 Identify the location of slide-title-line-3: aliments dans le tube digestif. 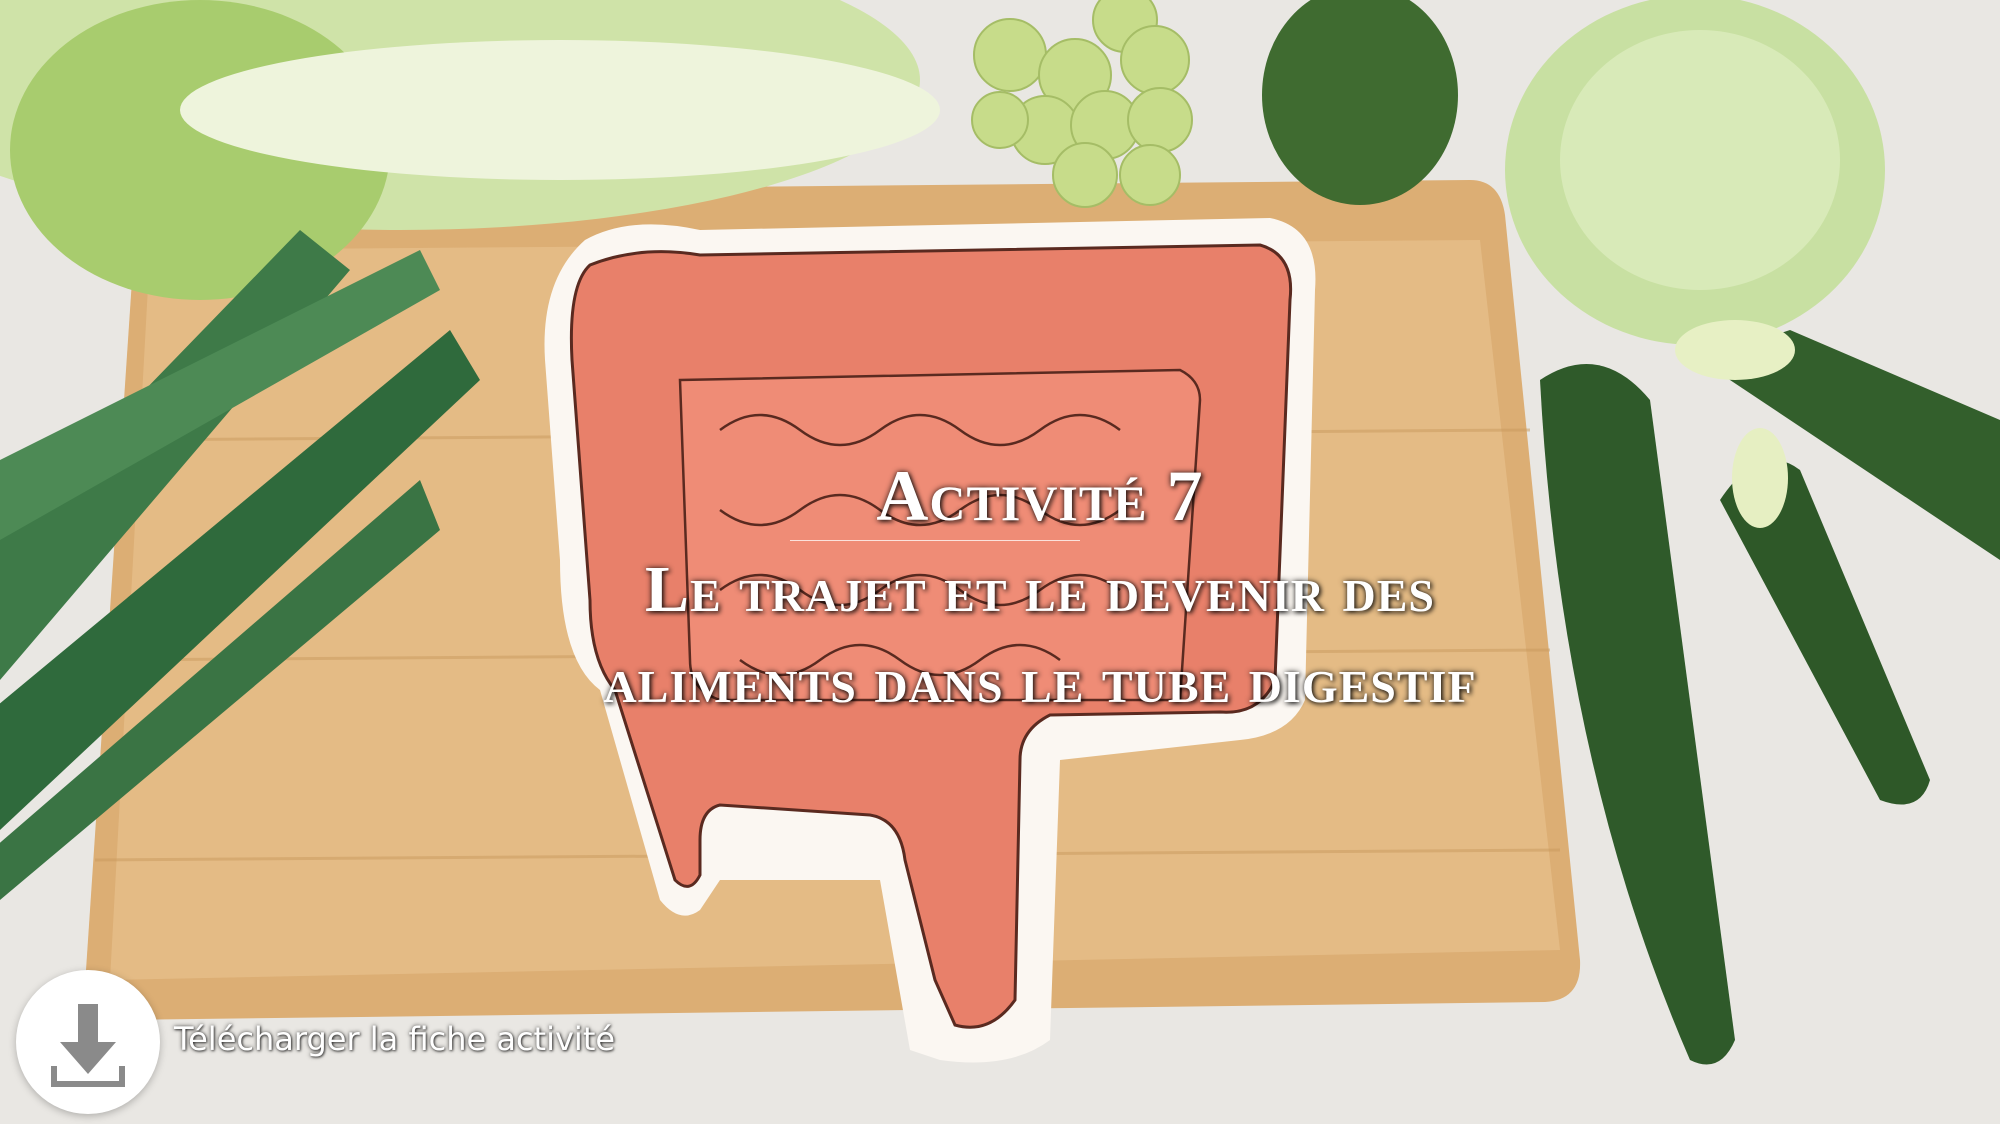
(1040, 680).